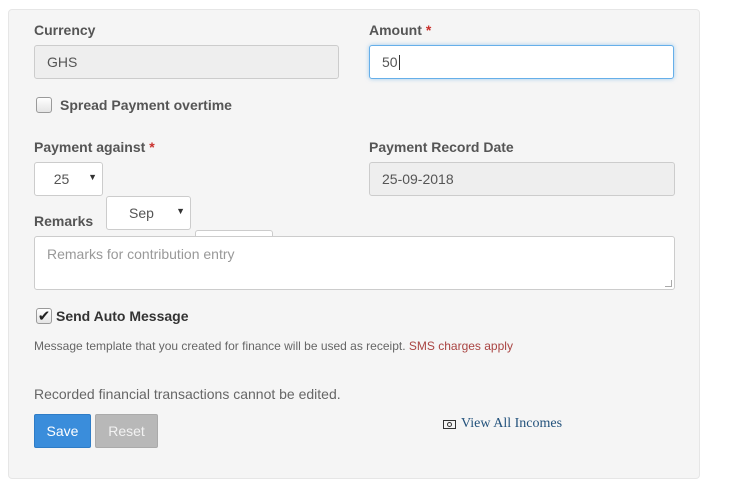 This screenshot has width=753, height=479. What do you see at coordinates (62, 62) in the screenshot?
I see `currency-value: GHS` at bounding box center [62, 62].